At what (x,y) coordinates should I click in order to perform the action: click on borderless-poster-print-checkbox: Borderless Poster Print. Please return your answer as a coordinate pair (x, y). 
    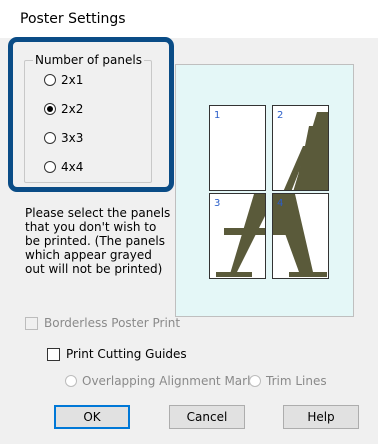
    Looking at the image, I should click on (102, 323).